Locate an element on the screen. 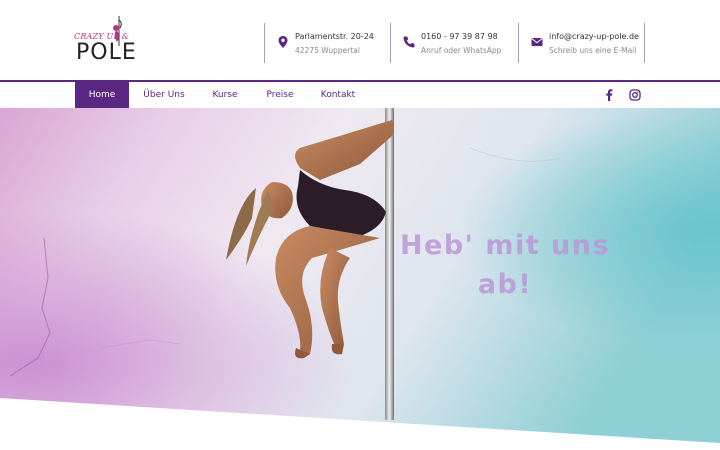 The image size is (720, 450). phone-icon is located at coordinates (409, 42).